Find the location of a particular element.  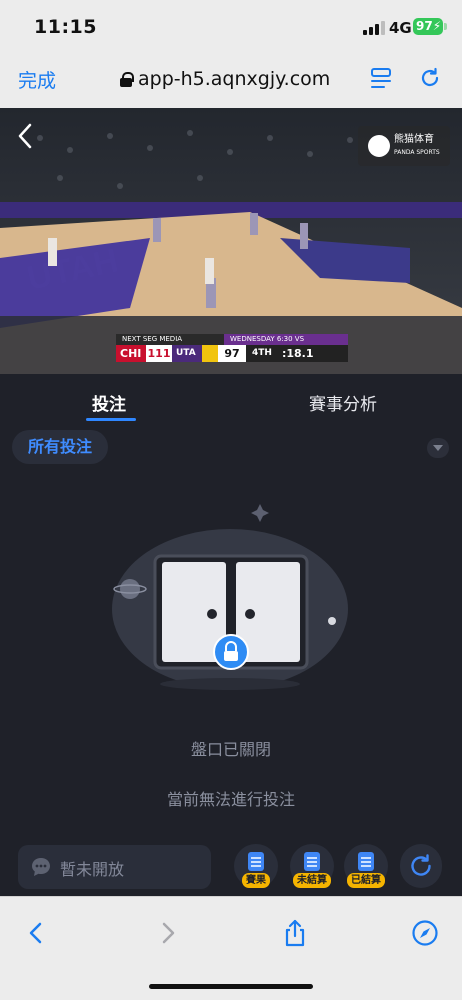

refresh-button is located at coordinates (421, 866).